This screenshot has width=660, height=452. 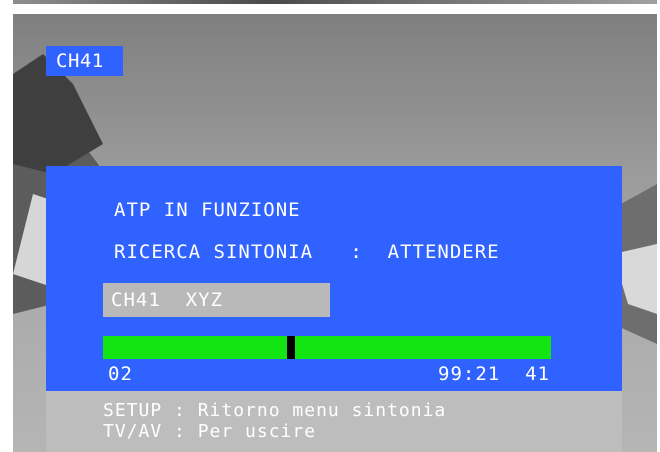 I want to click on progress-marker, so click(x=291, y=347).